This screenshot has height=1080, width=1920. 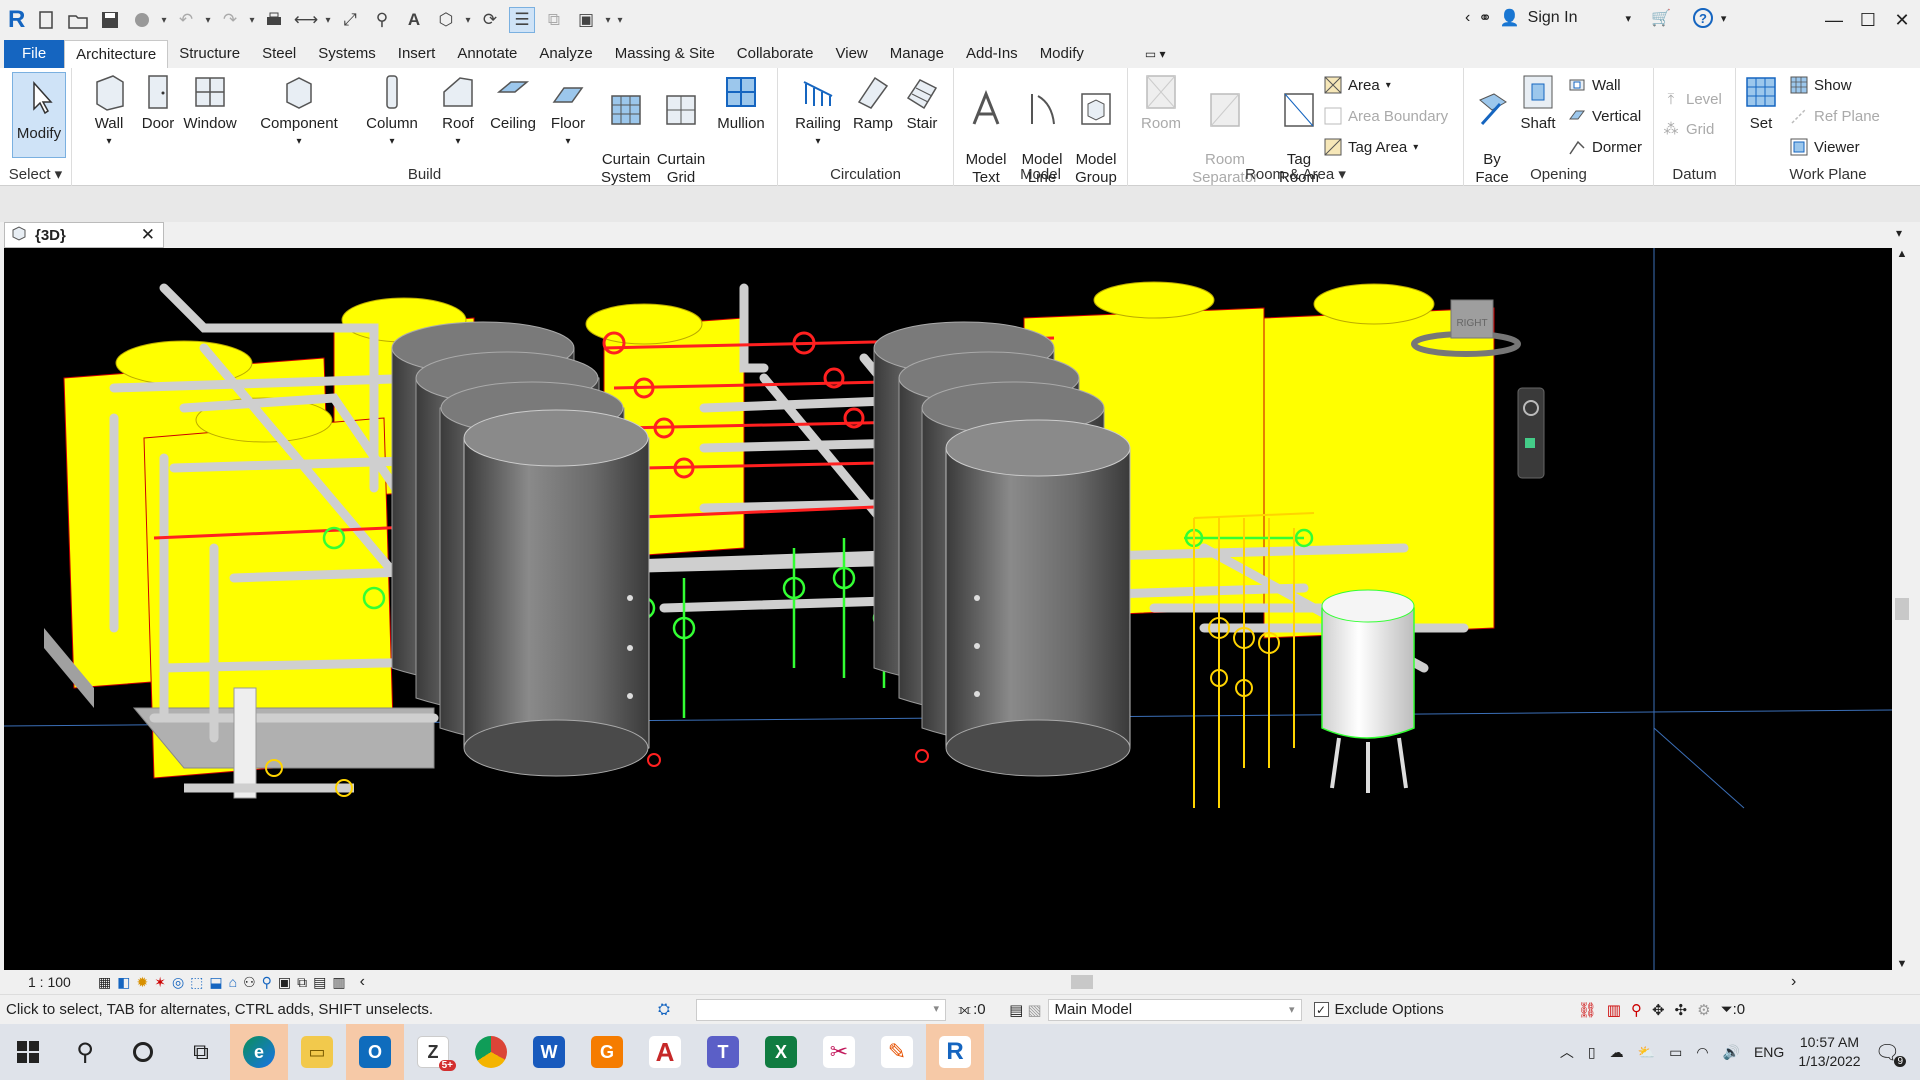 What do you see at coordinates (1587, 1010) in the screenshot?
I see `select-links-icon: ⛓` at bounding box center [1587, 1010].